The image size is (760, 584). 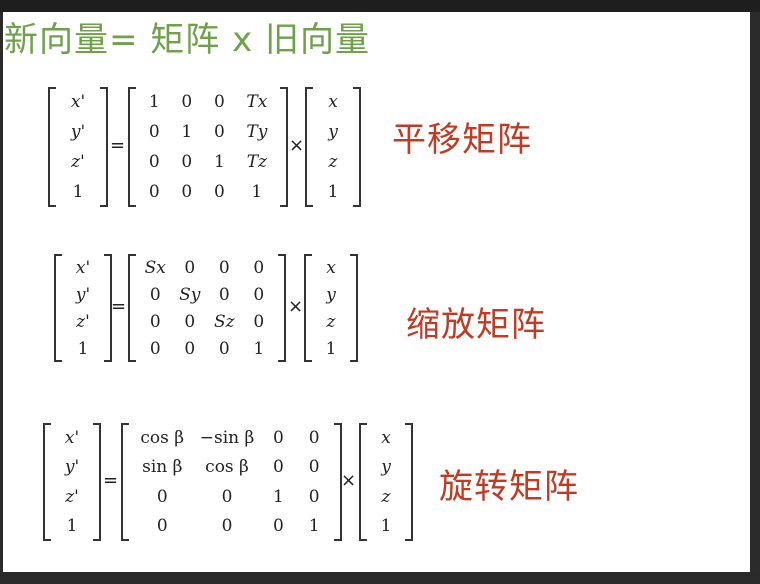 What do you see at coordinates (257, 132) in the screenshot?
I see `matrix-entry: Ty` at bounding box center [257, 132].